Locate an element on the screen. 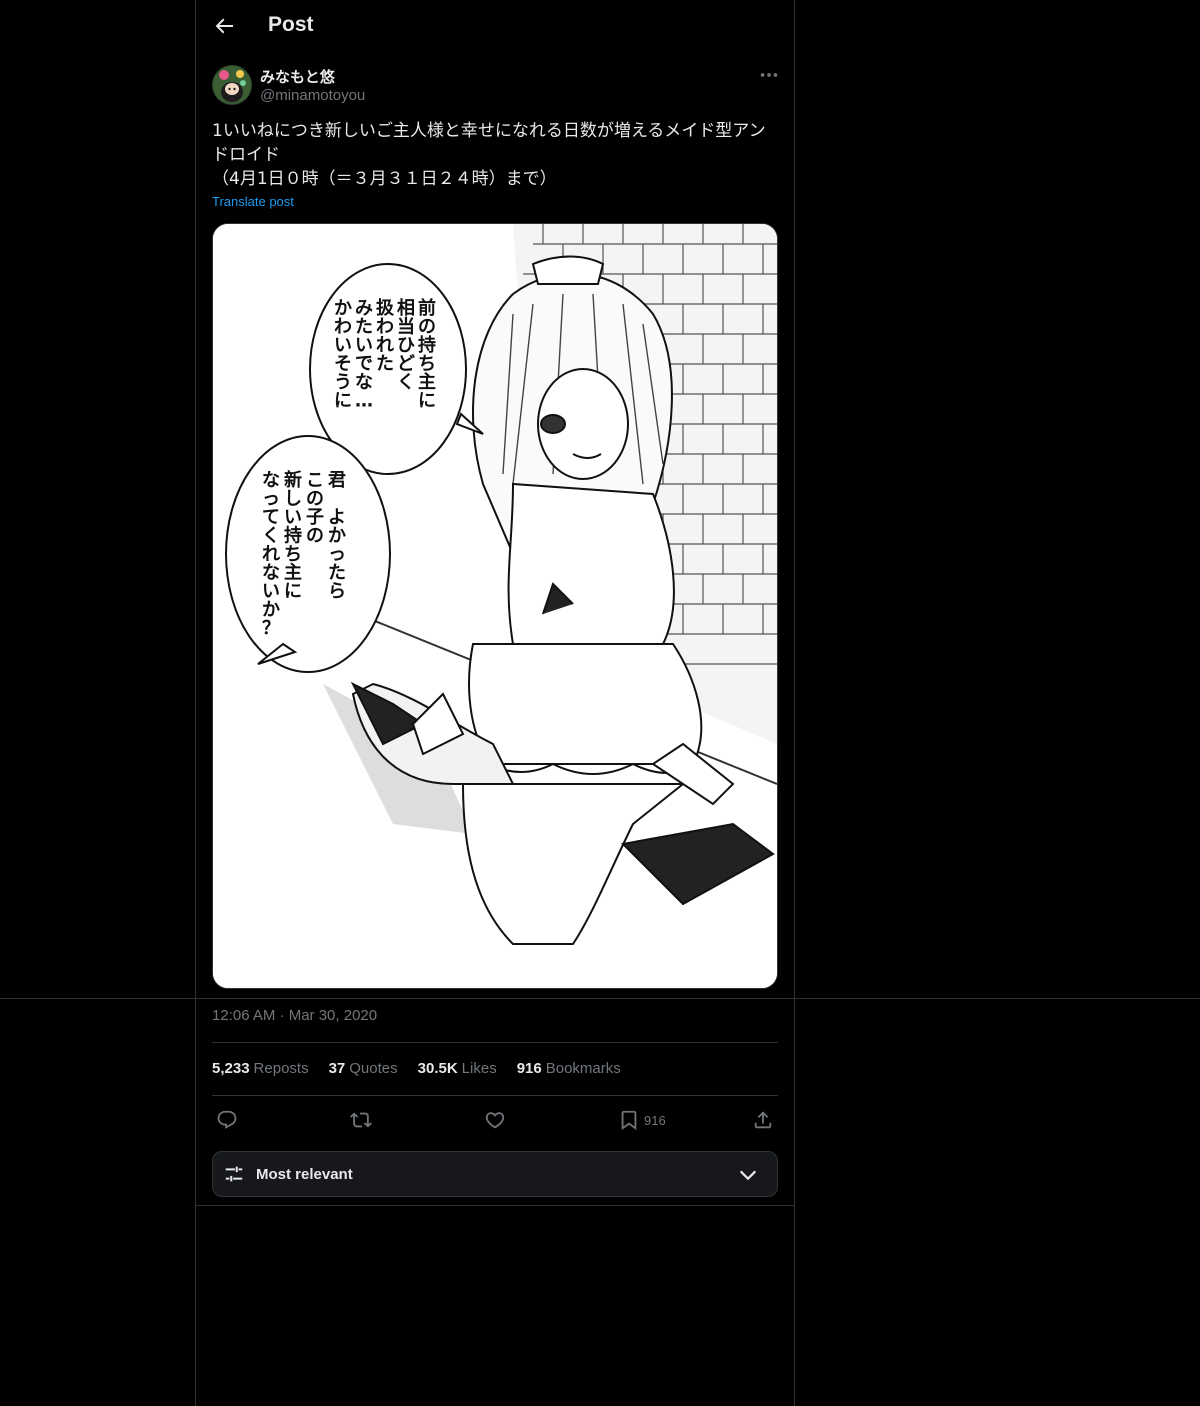  quotes-stat: 37 Quotes is located at coordinates (363, 1068).